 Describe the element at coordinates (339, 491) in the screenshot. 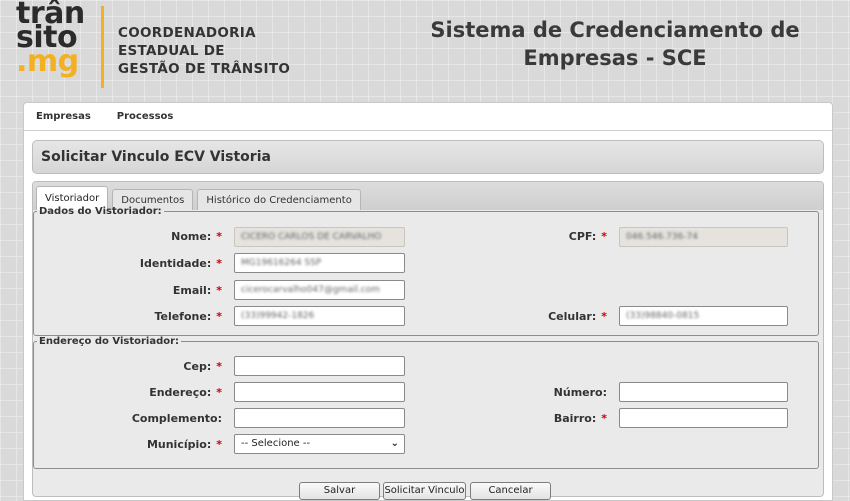

I see `save-button: Salvar` at that location.